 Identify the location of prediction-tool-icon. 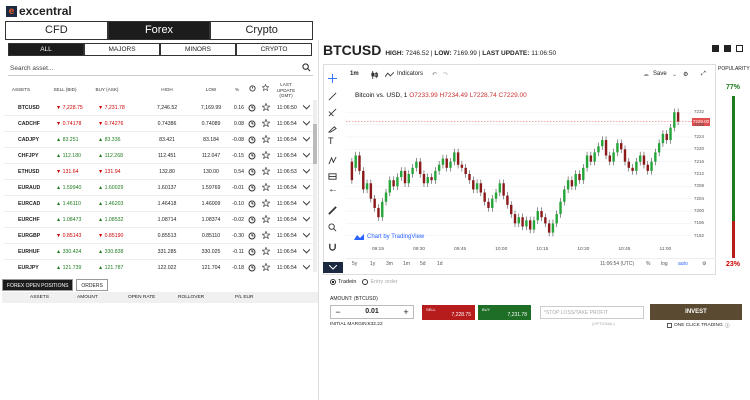
(332, 176).